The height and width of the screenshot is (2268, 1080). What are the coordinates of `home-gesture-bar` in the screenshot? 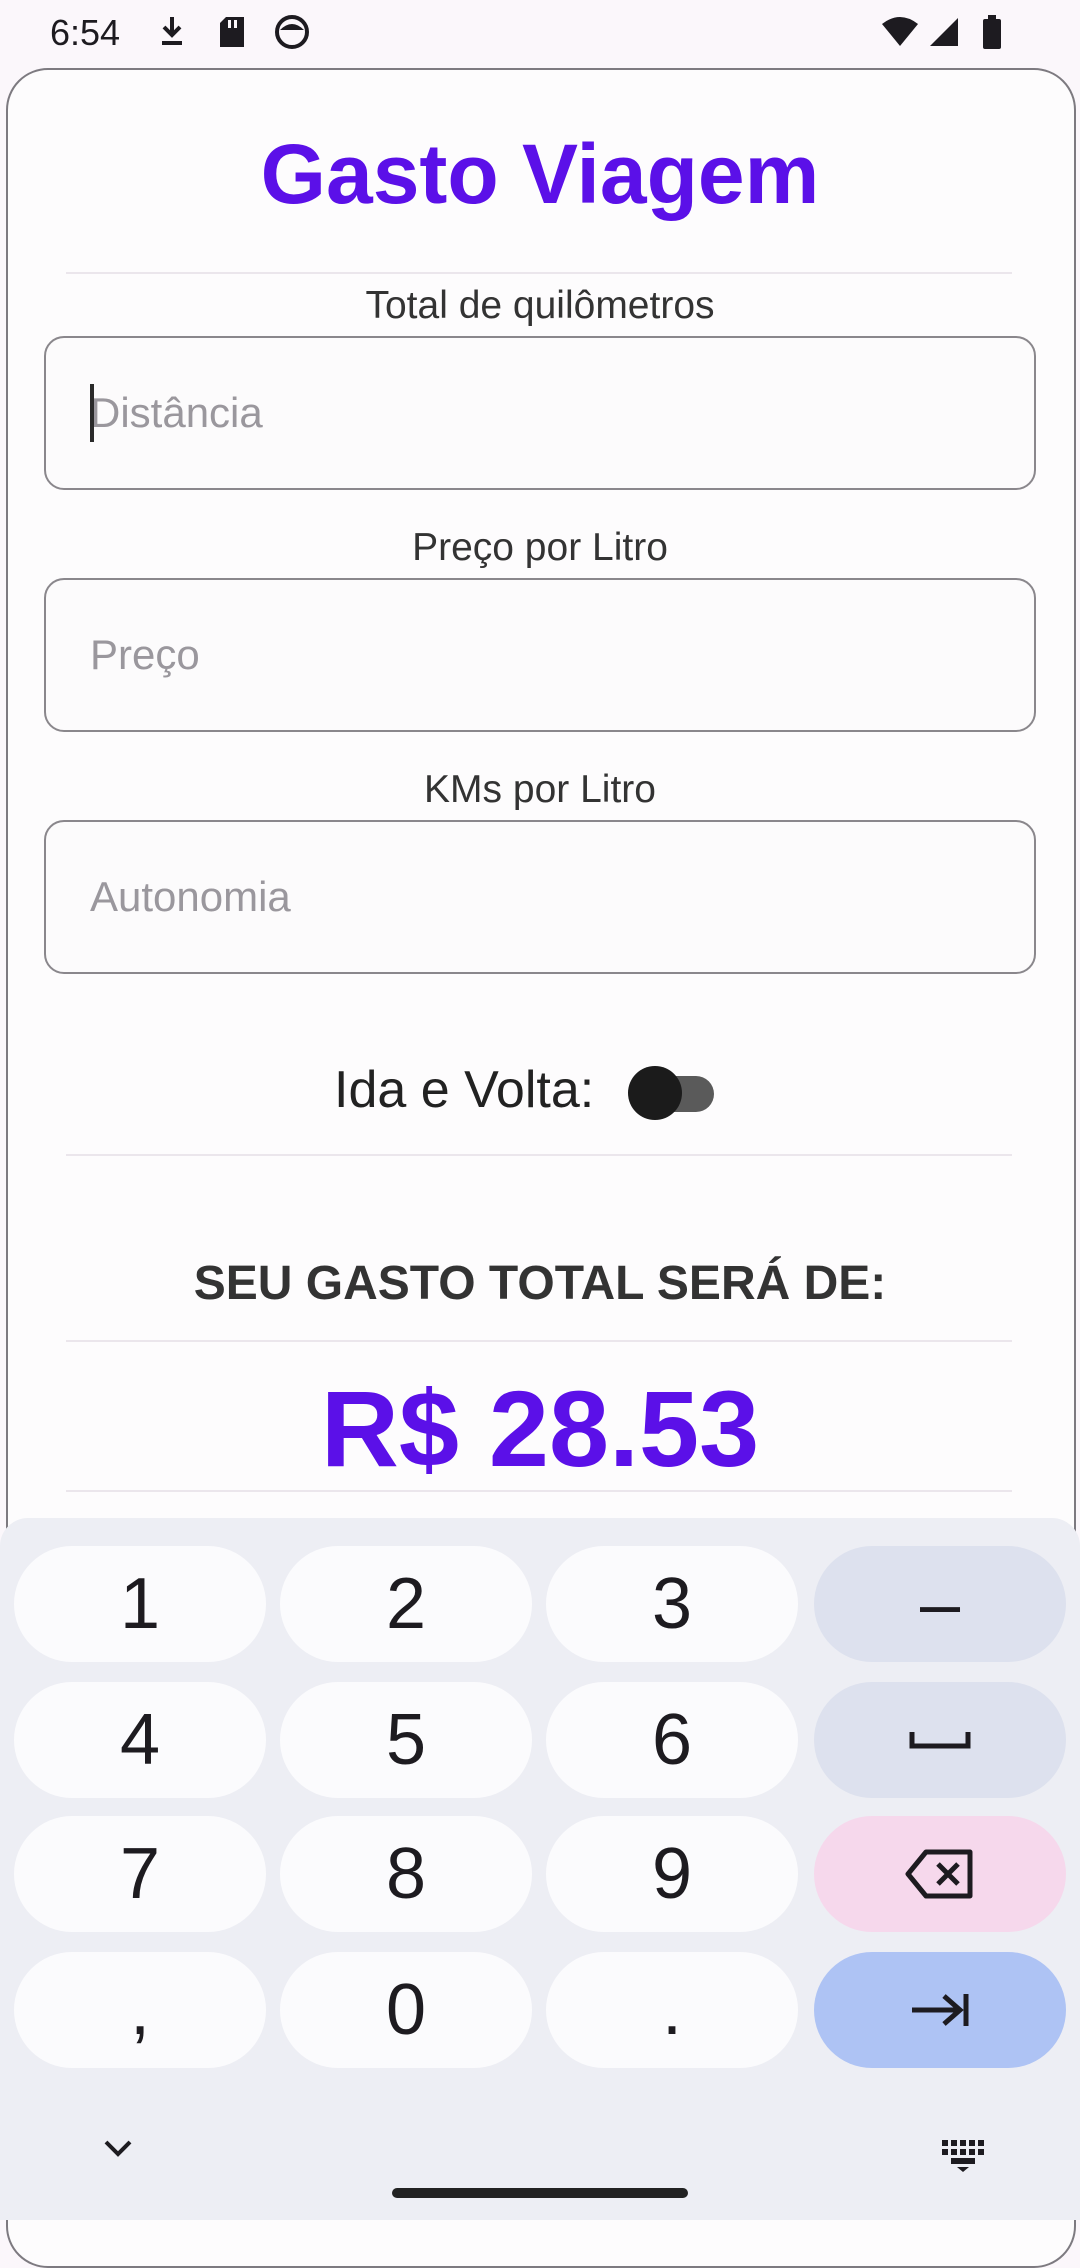 It's located at (540, 2193).